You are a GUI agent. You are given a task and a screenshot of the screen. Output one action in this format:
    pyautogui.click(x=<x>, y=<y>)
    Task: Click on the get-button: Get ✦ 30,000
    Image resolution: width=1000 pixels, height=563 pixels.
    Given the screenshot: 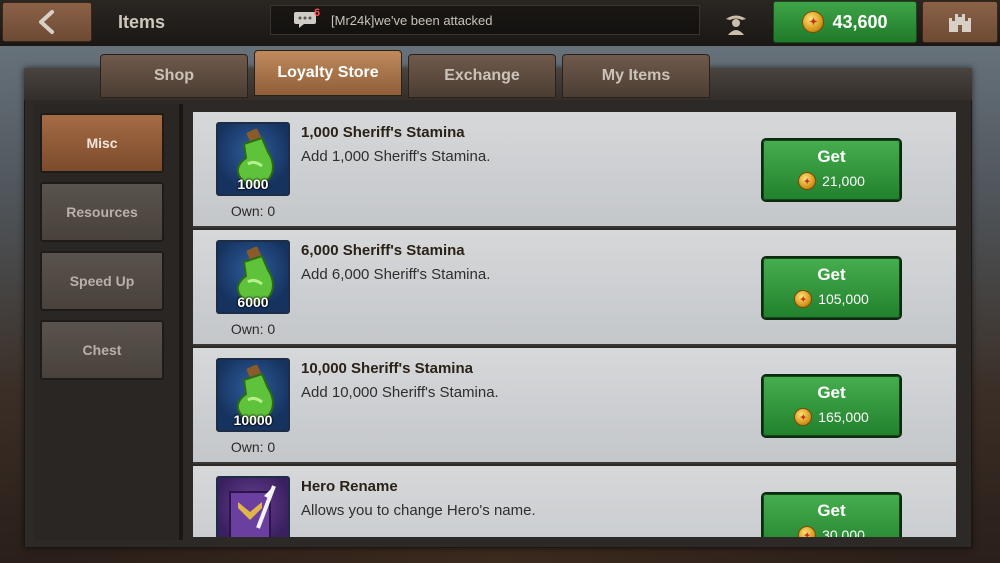 What is the action you would take?
    pyautogui.click(x=831, y=515)
    